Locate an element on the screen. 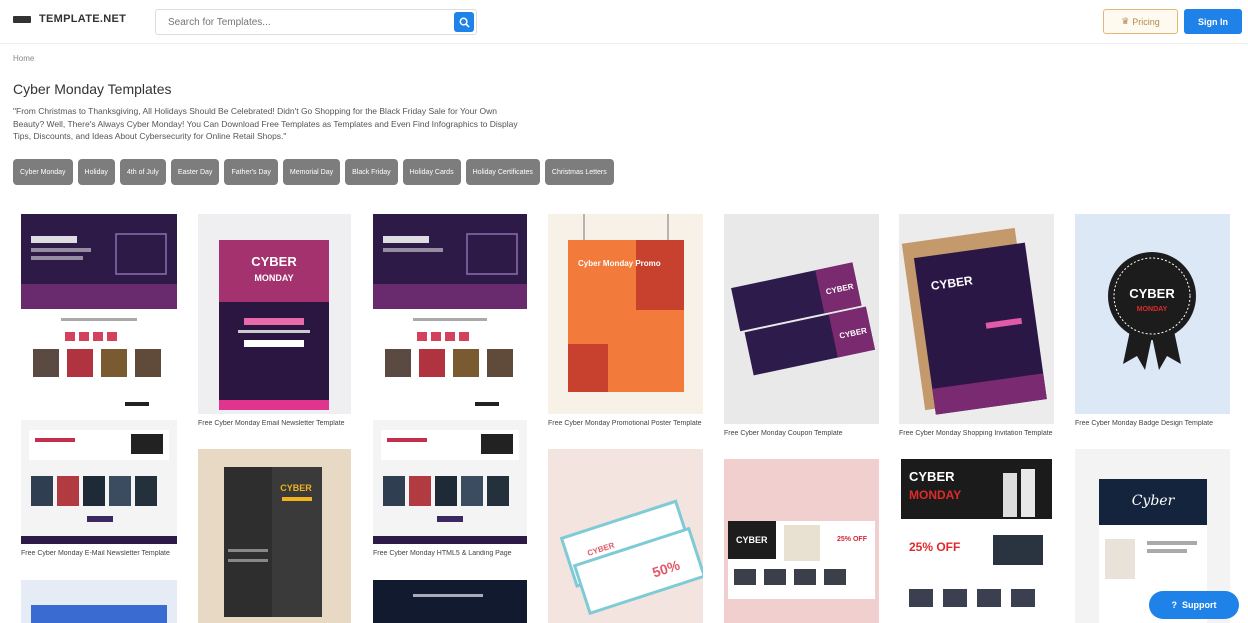  logo-mark-icon is located at coordinates (22, 19).